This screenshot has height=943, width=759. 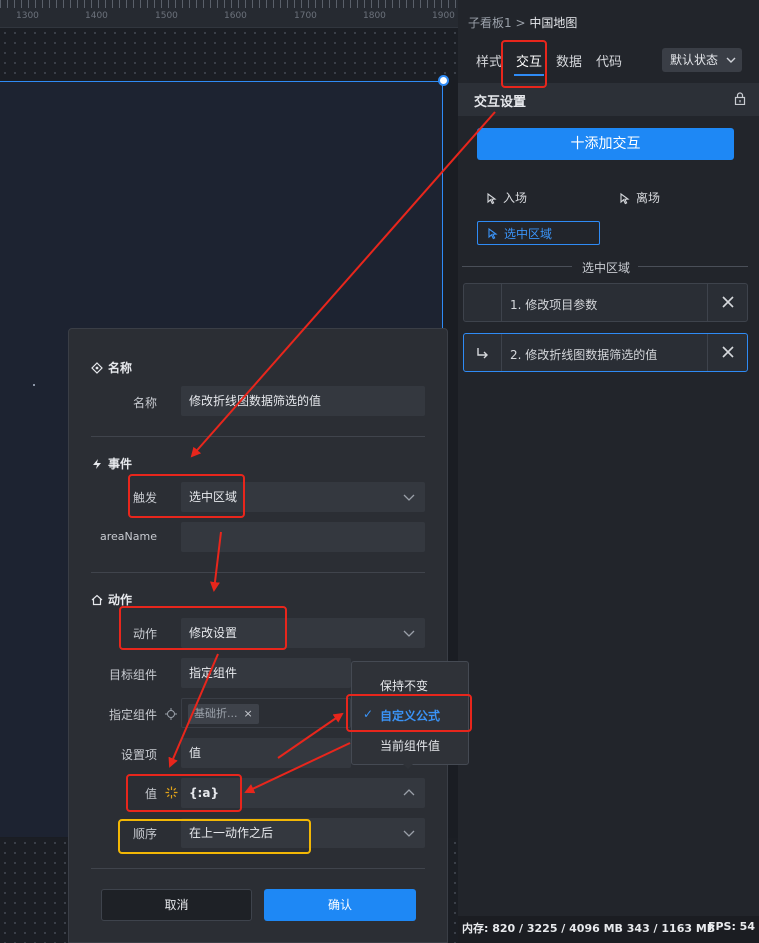 I want to click on name-section-header: 名称, so click(x=111, y=367).